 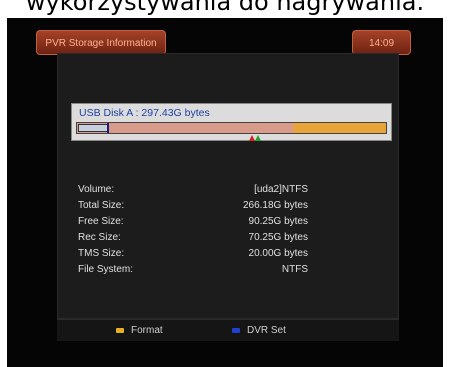 I want to click on info-row-total: Total Size: 266.18G bytes, so click(x=193, y=206).